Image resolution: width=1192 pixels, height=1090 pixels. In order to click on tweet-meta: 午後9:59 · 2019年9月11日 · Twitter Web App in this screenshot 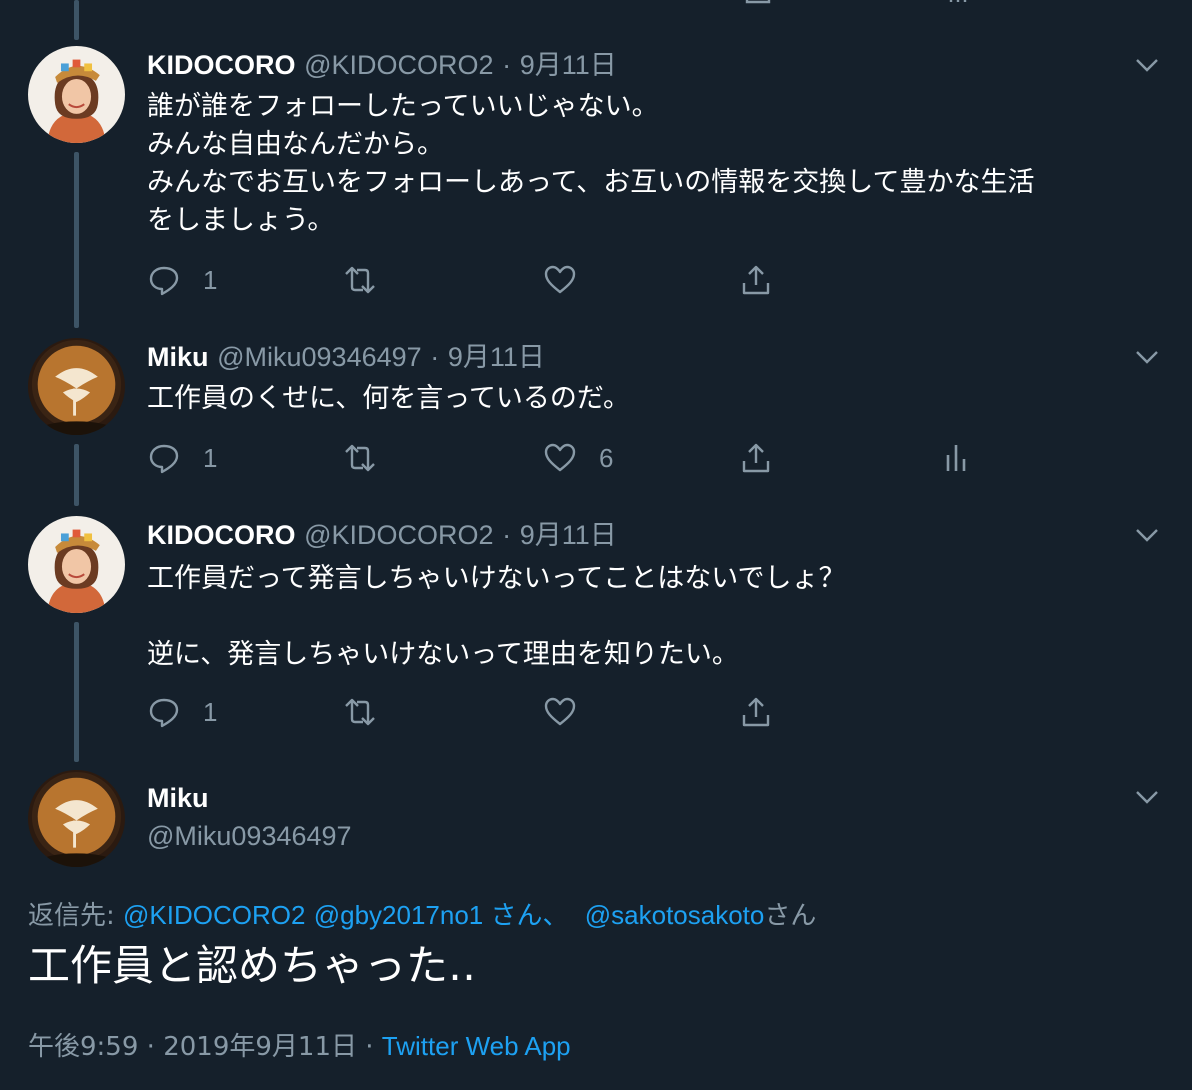, I will do `click(299, 1044)`.